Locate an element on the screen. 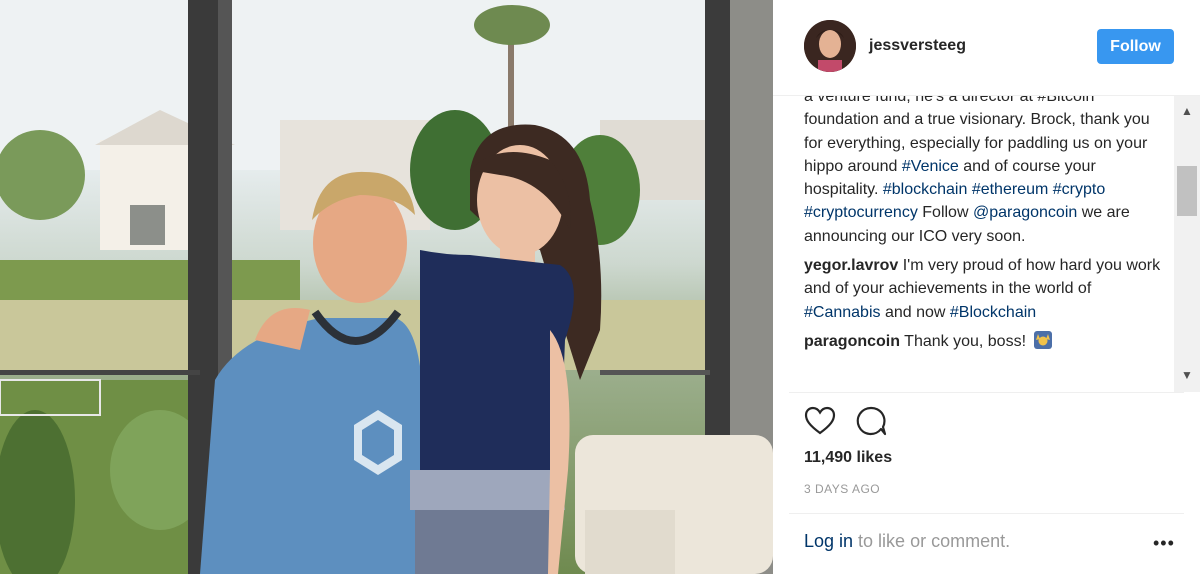 The image size is (1200, 574). comments-scrollbar: ▲ ▼ is located at coordinates (1187, 244).